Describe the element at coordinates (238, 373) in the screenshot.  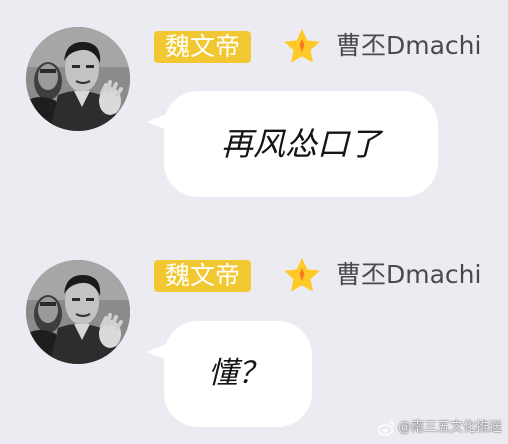
I see `message-text: 懂？` at that location.